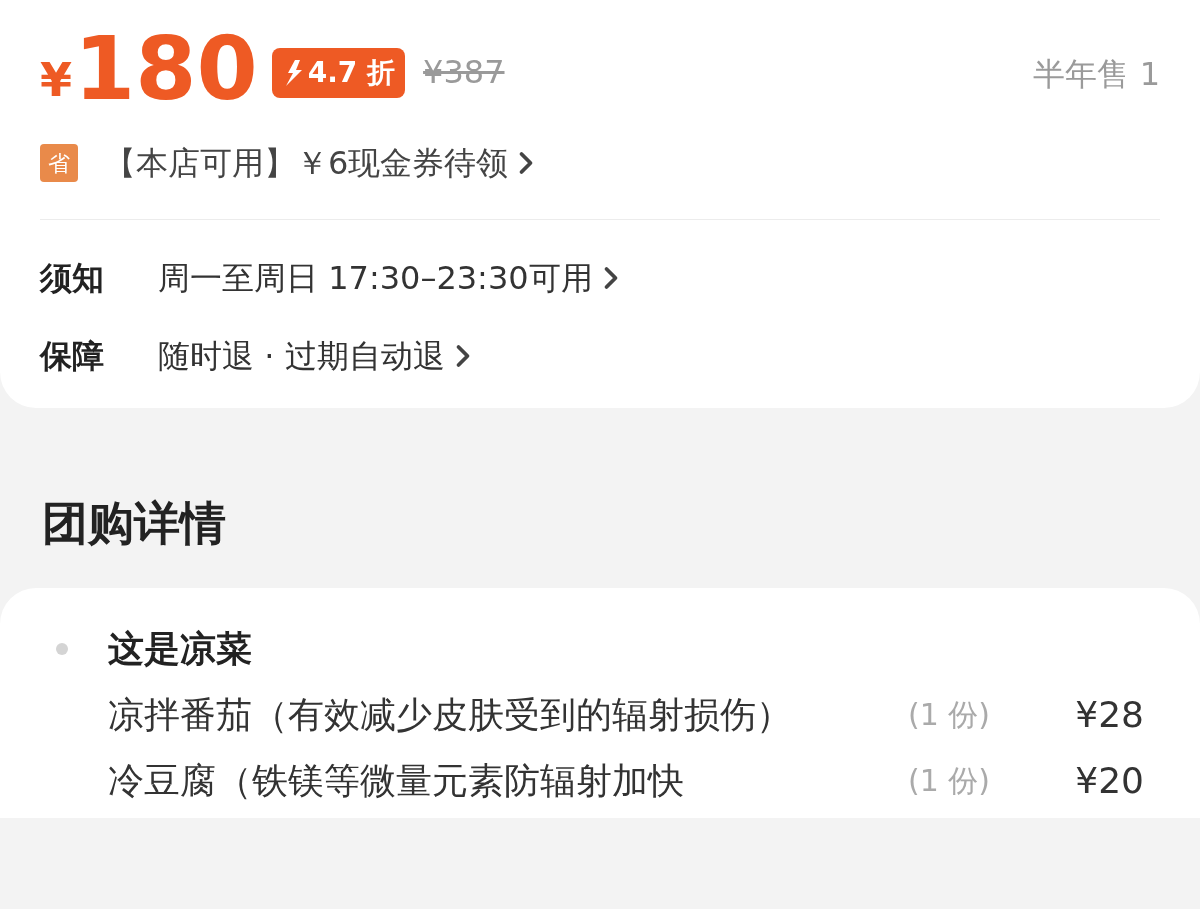 Image resolution: width=1200 pixels, height=909 pixels. Describe the element at coordinates (180, 649) in the screenshot. I see `group-title: 这是凉菜` at that location.